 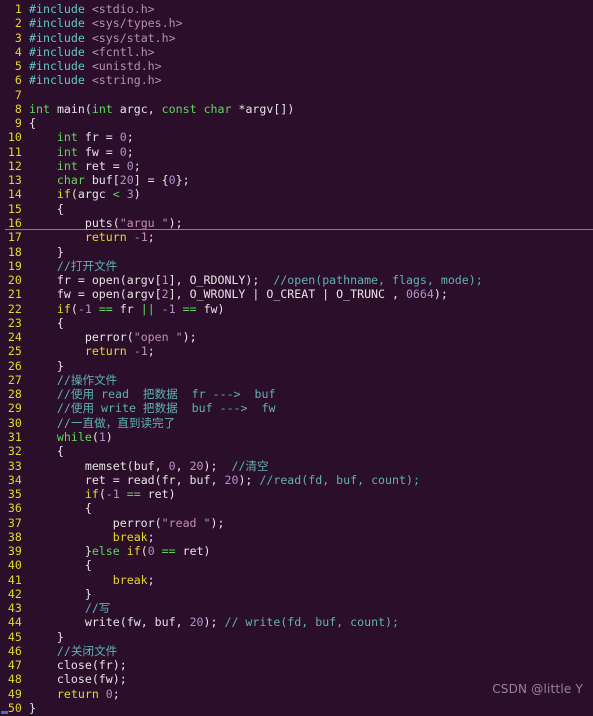 I want to click on code-line-content: #include <sys/types.h>, so click(x=311, y=23).